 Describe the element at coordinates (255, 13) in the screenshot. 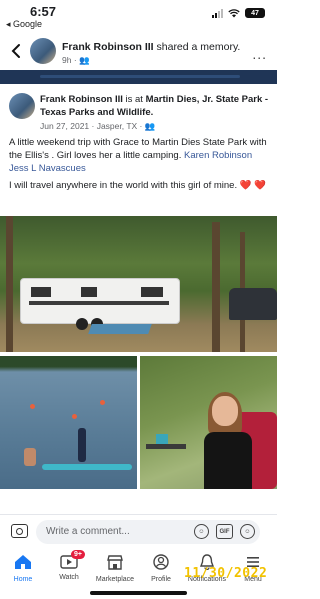

I see `battery-icon: 47` at that location.